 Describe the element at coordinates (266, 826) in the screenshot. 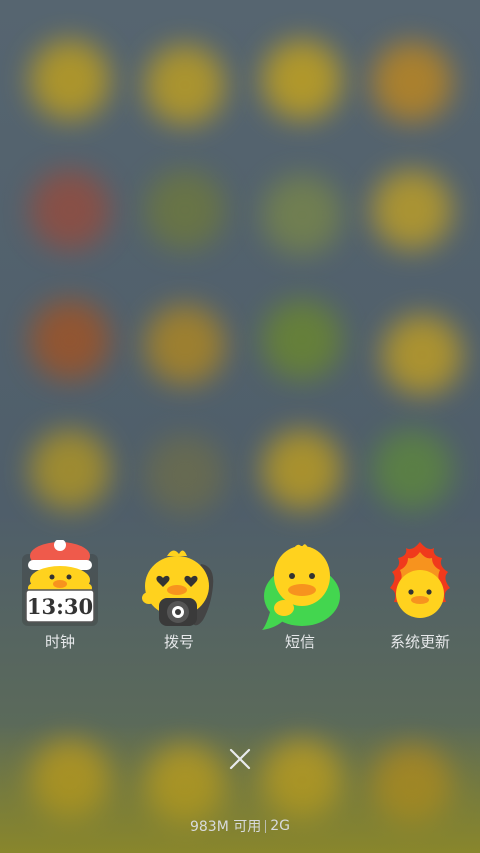

I see `memory-divider` at that location.